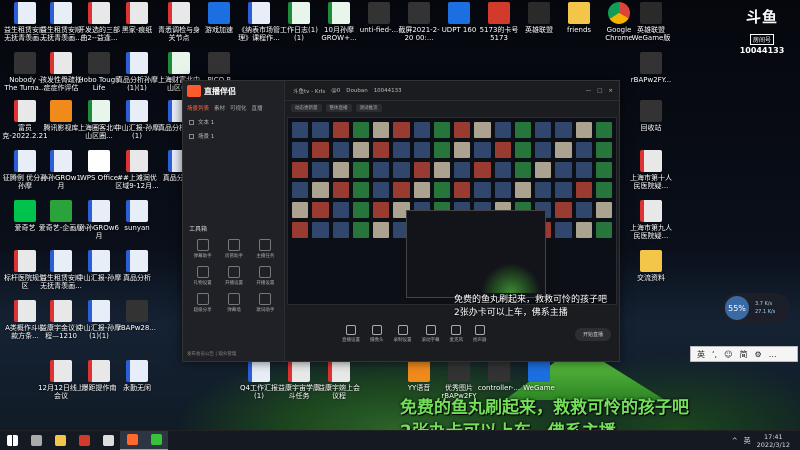 This screenshot has height=450, width=800. I want to click on live-settings-button: 直播设置, so click(351, 334).